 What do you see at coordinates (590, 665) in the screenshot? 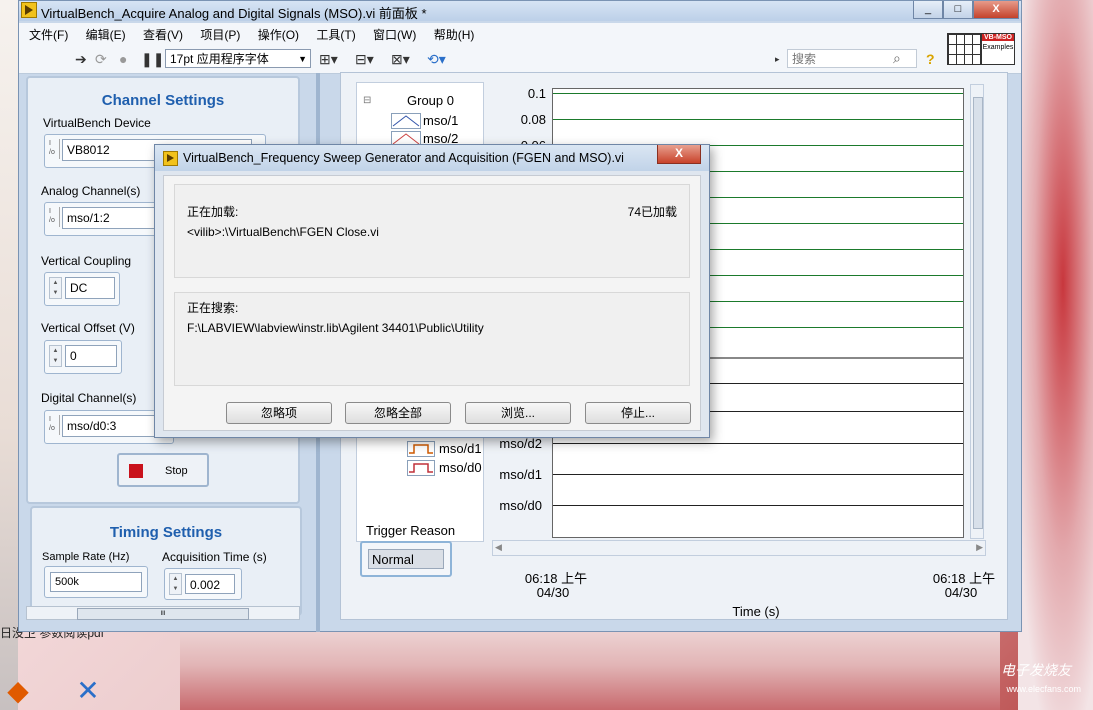
I see `desktop-wallpaper-bottom` at bounding box center [590, 665].